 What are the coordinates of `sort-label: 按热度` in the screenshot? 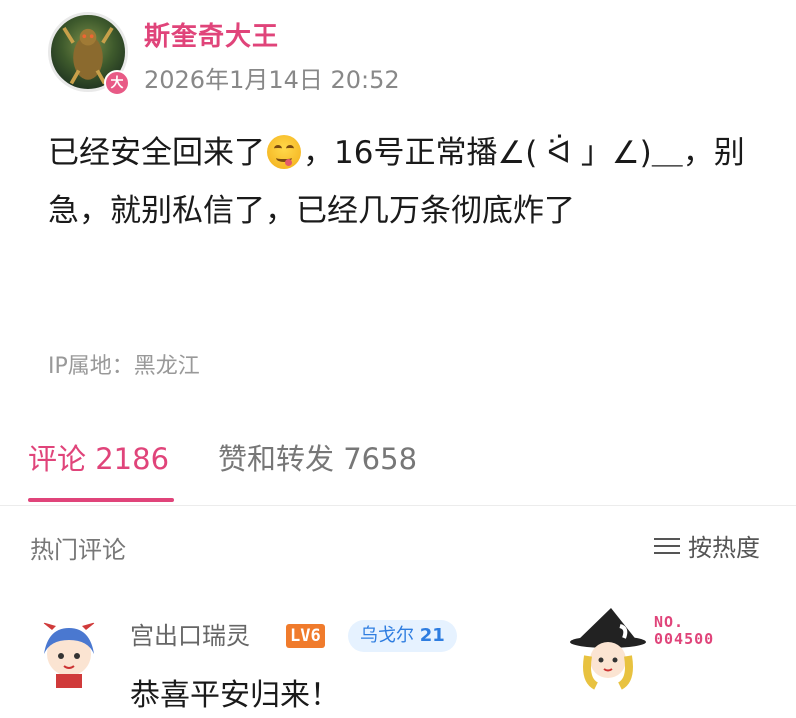 It's located at (724, 548).